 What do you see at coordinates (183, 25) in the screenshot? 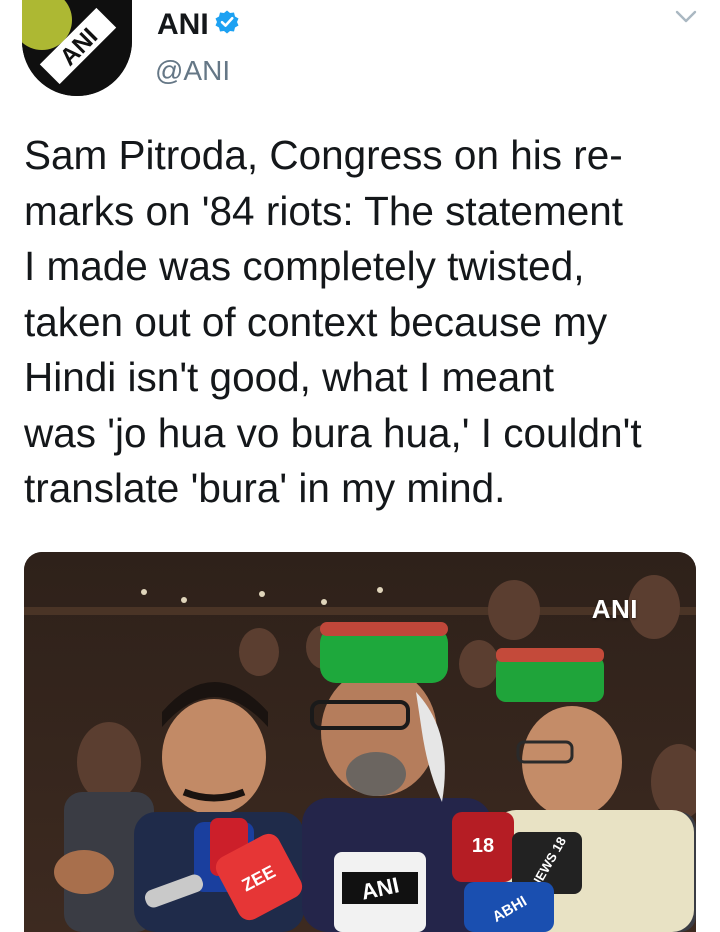
I see `author-name: ANI` at bounding box center [183, 25].